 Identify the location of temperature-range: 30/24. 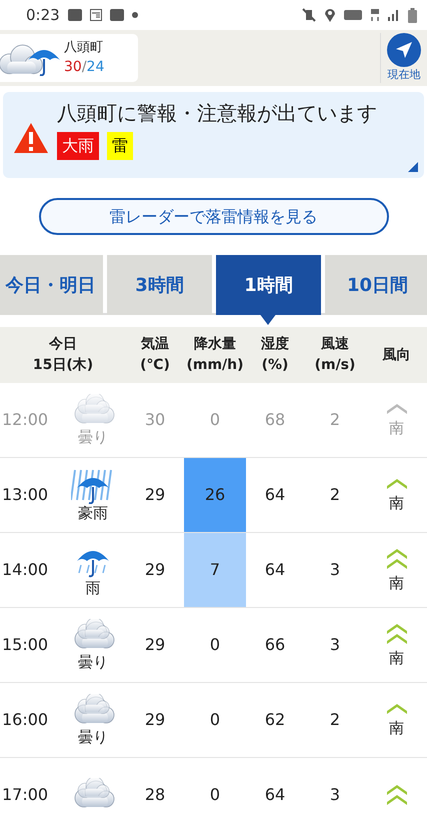
(84, 68).